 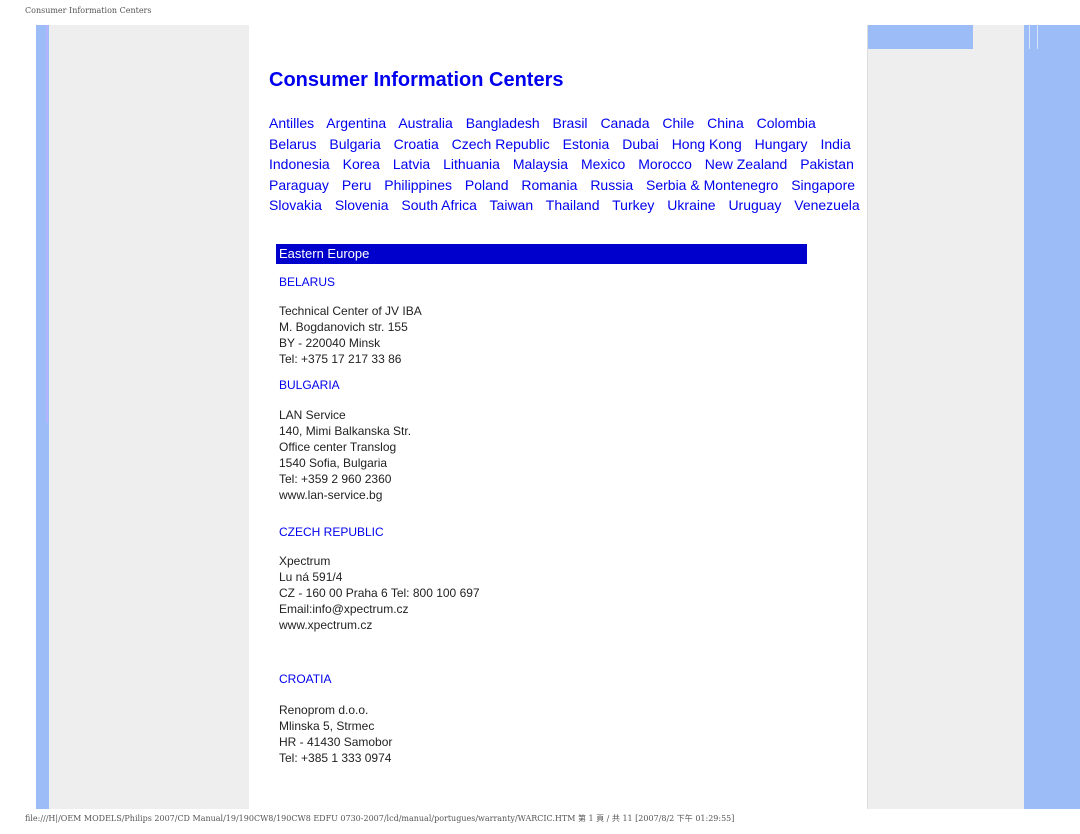 I want to click on address-line: Office center Translog, so click(x=338, y=447).